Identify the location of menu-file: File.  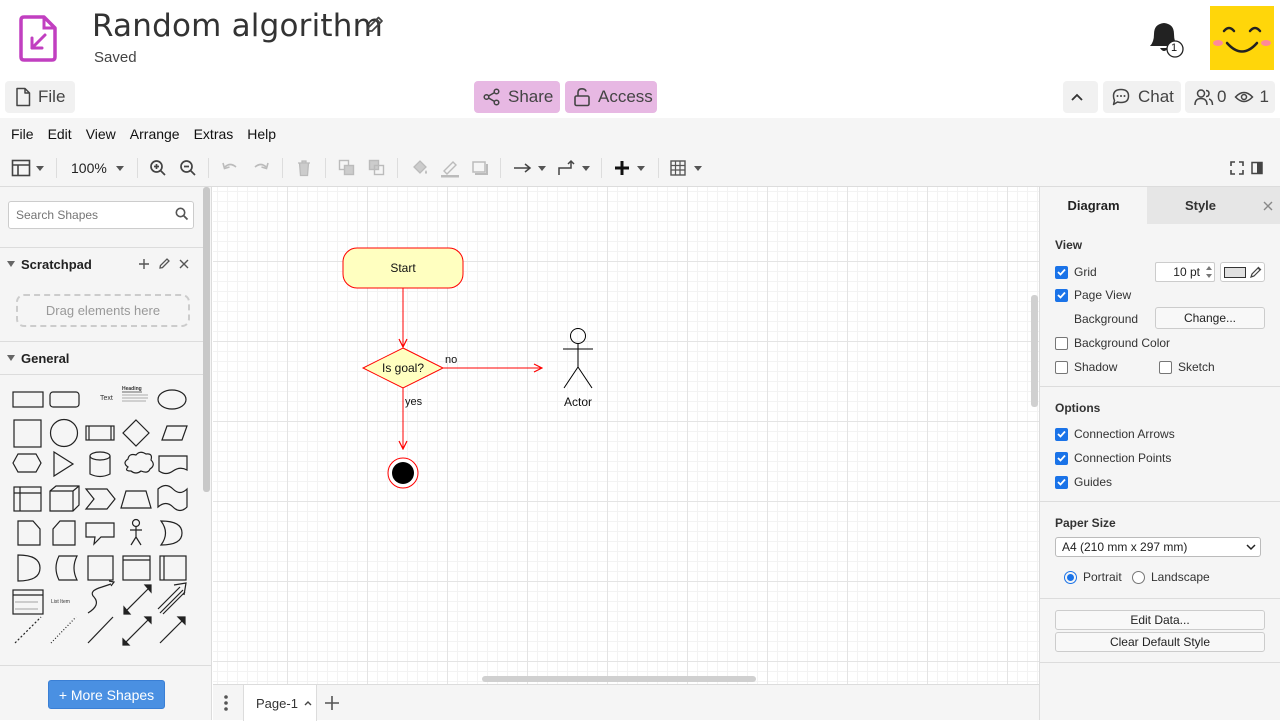
(22, 134).